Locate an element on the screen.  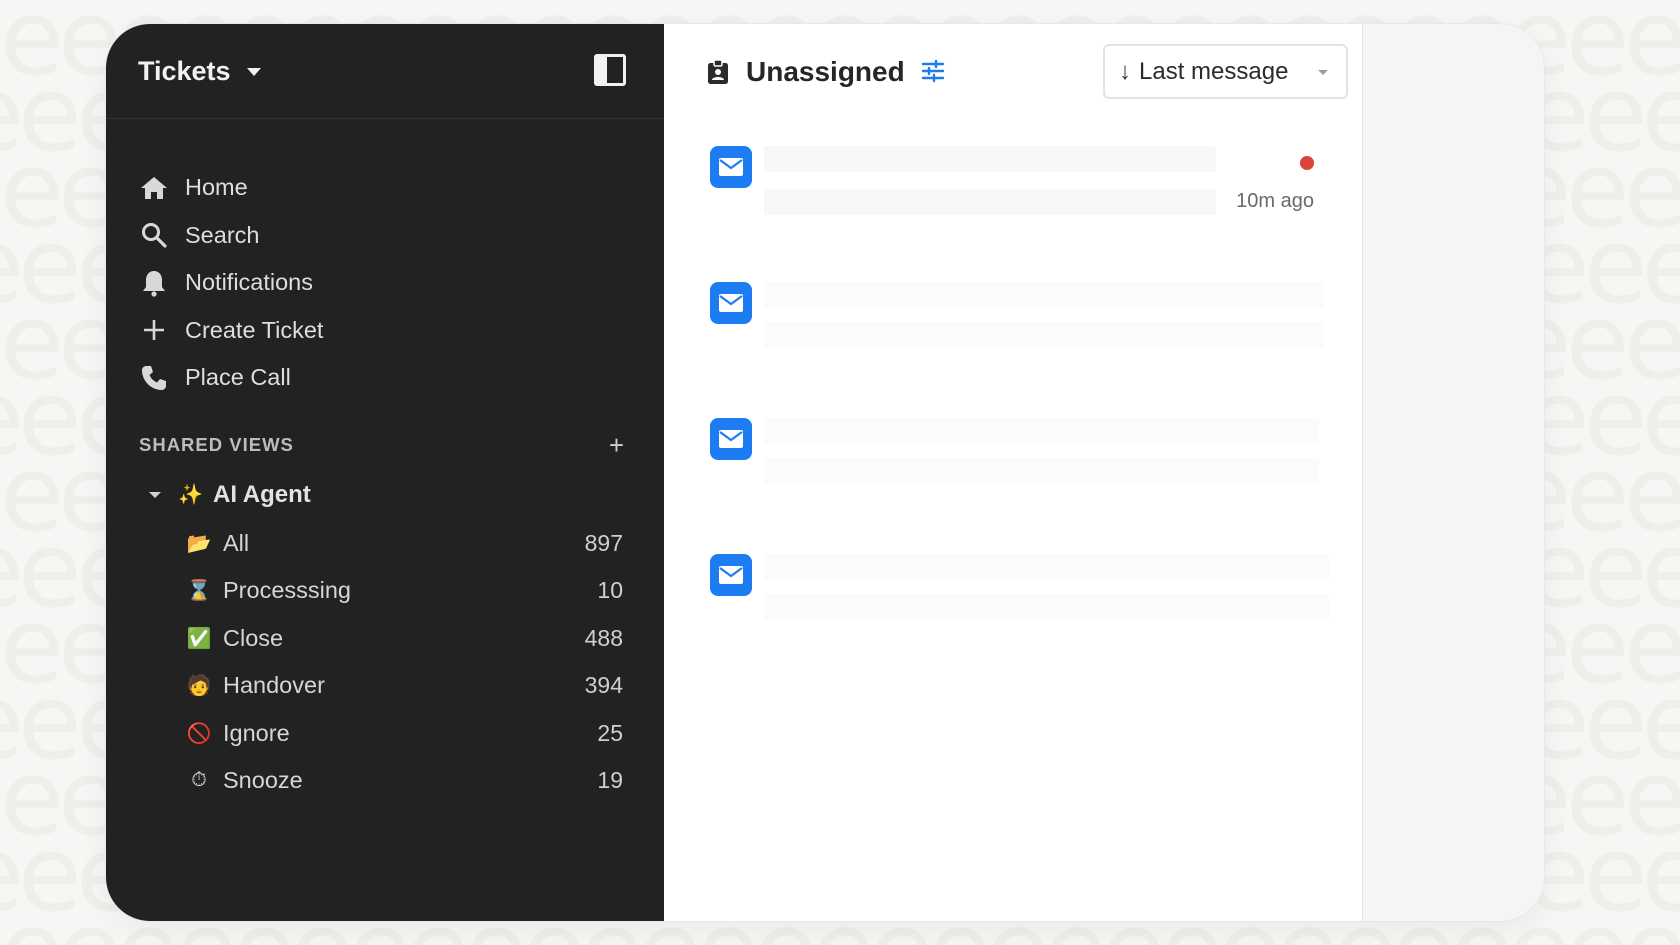
nav-label: Home is located at coordinates (216, 187).